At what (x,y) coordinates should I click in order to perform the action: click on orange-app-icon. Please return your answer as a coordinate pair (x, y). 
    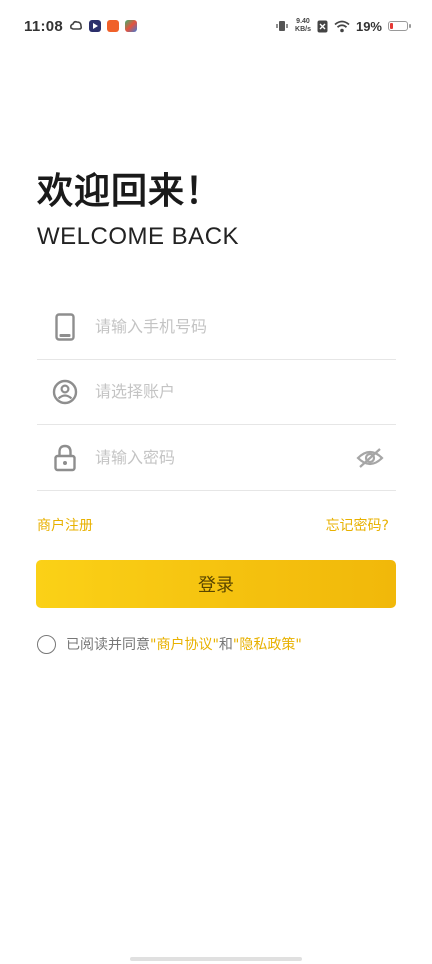
    Looking at the image, I should click on (113, 26).